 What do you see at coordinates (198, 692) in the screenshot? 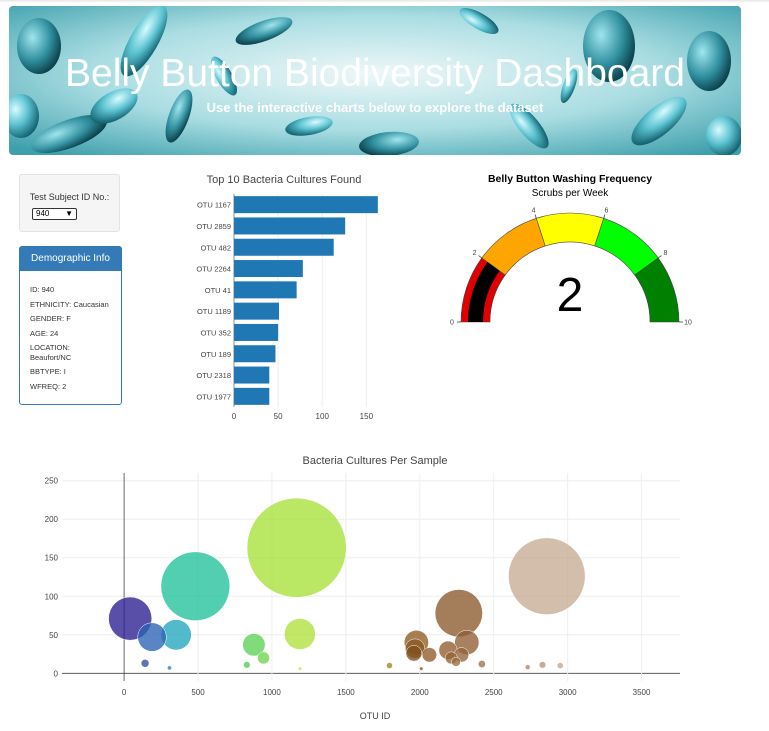
I see `bubble-x-tick-label: 500` at bounding box center [198, 692].